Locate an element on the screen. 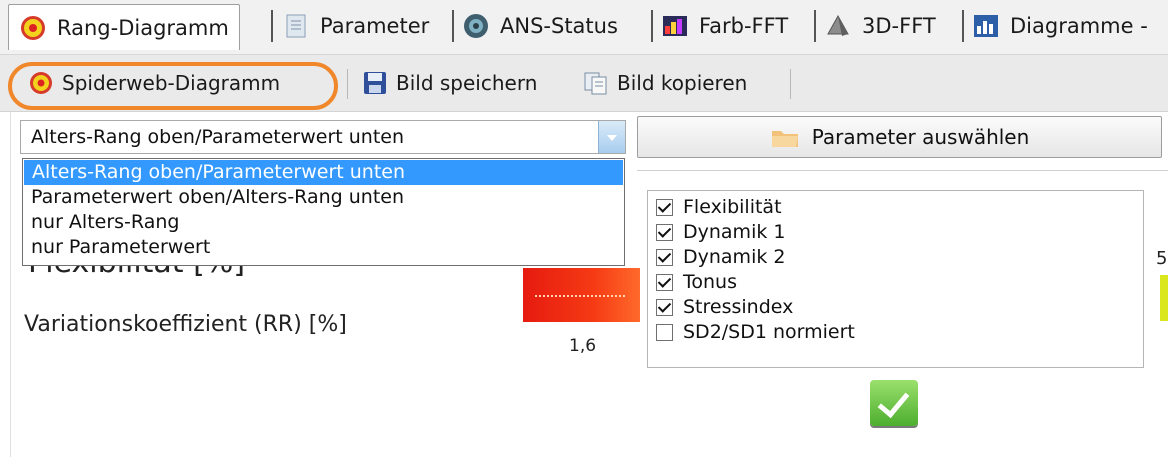 This screenshot has width=1168, height=457. confirm-checkmark-button is located at coordinates (894, 403).